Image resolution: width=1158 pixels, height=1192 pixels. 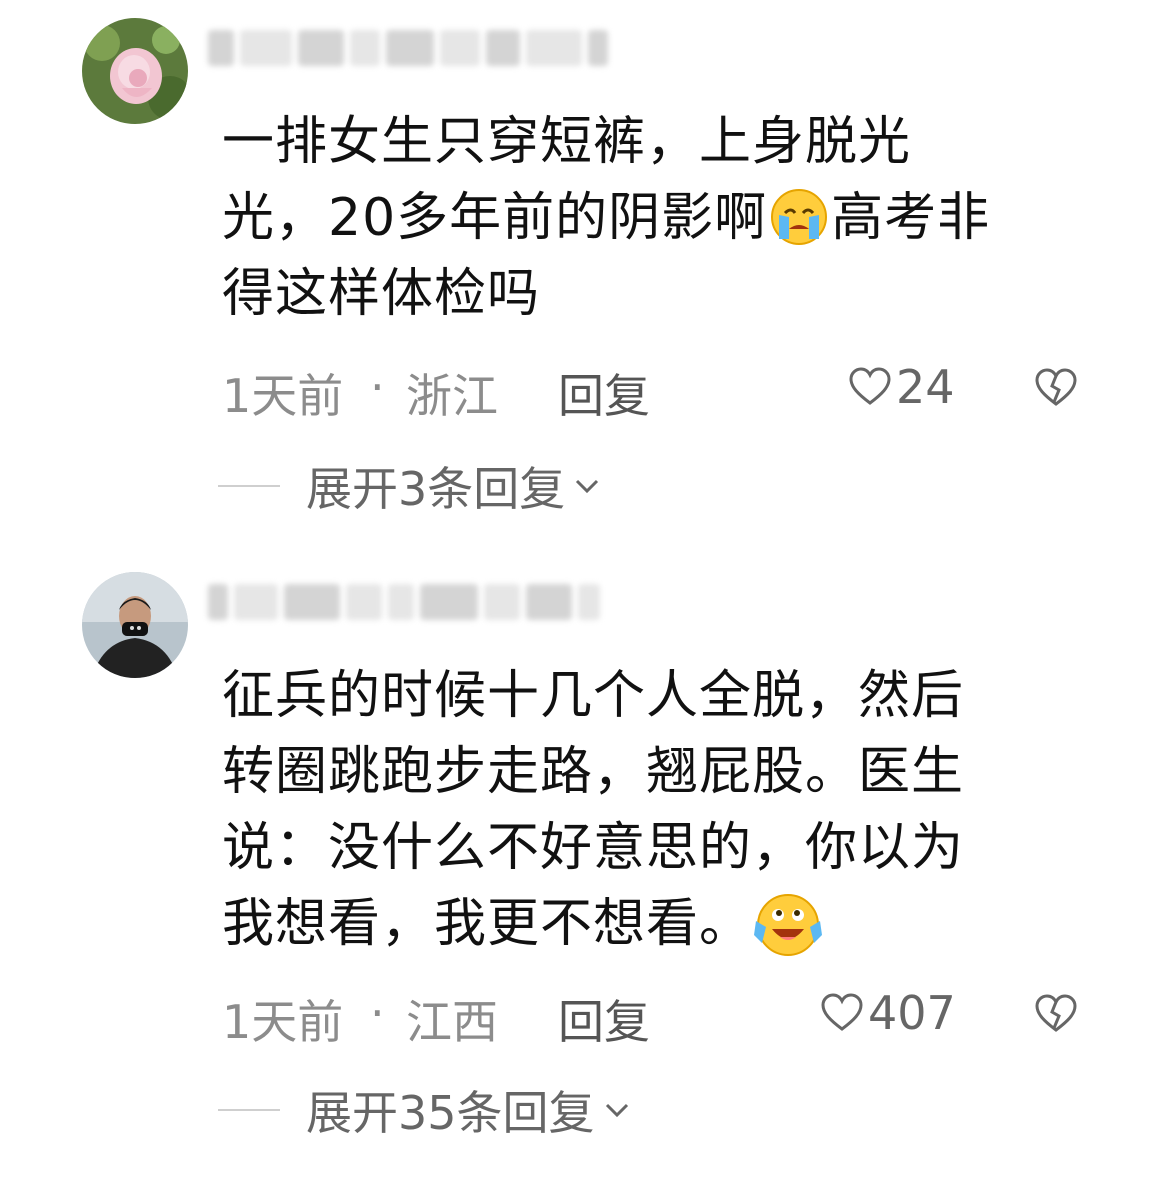 What do you see at coordinates (450, 1113) in the screenshot?
I see `expand-replies-label: 展开35条回复` at bounding box center [450, 1113].